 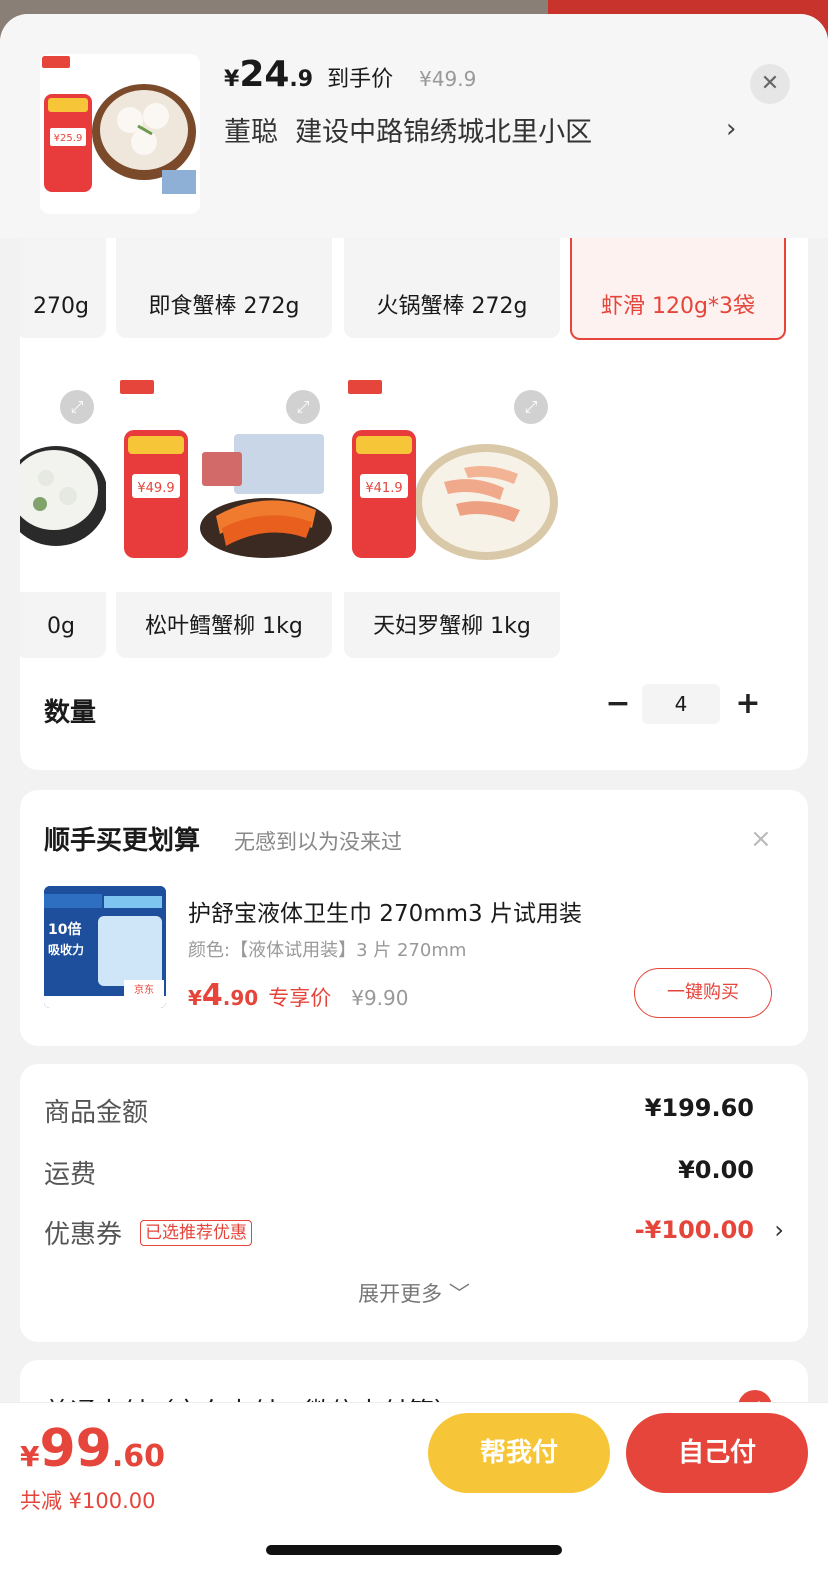 I want to click on close-icon: ✕, so click(x=770, y=84).